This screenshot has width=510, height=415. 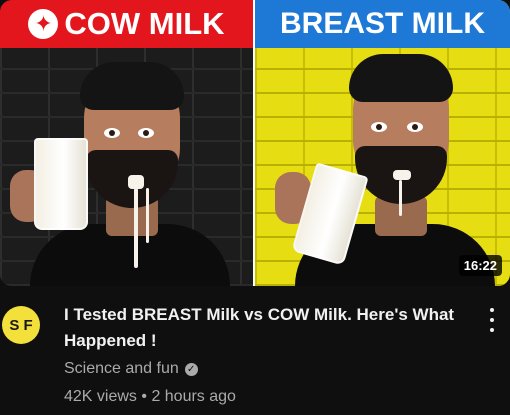 What do you see at coordinates (191, 369) in the screenshot?
I see `verified-check-icon: ✓` at bounding box center [191, 369].